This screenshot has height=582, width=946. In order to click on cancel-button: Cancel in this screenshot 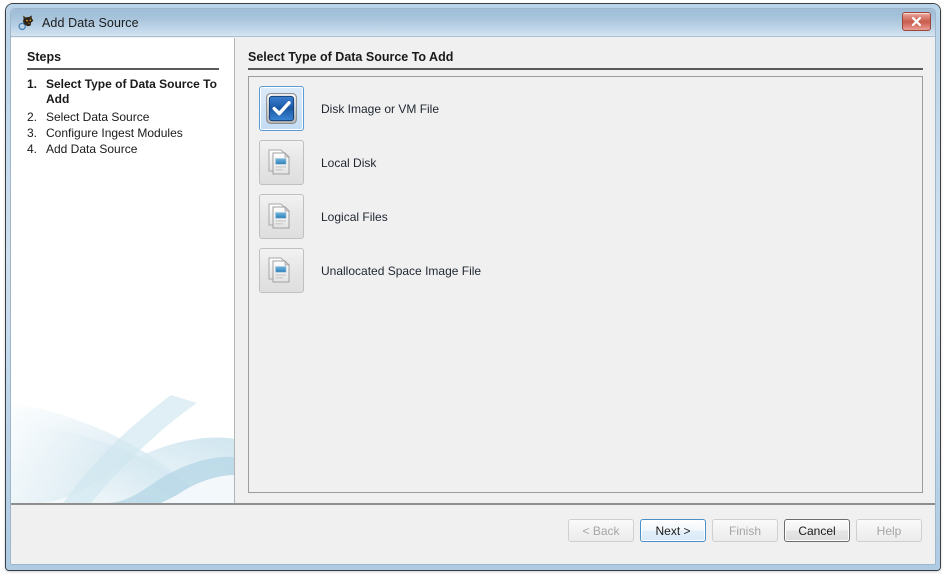, I will do `click(817, 530)`.